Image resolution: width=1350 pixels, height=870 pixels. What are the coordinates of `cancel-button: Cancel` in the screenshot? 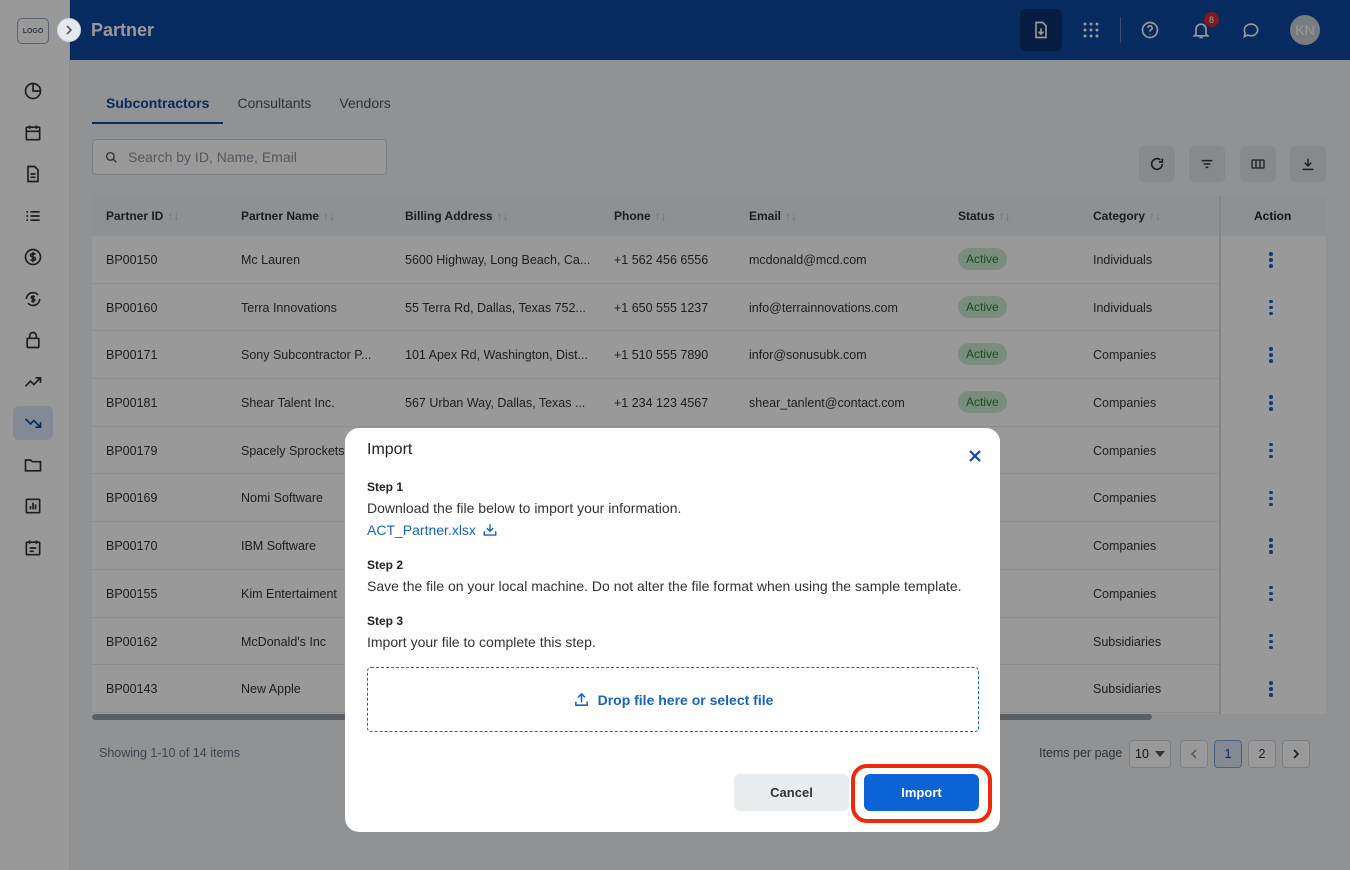 It's located at (791, 792).